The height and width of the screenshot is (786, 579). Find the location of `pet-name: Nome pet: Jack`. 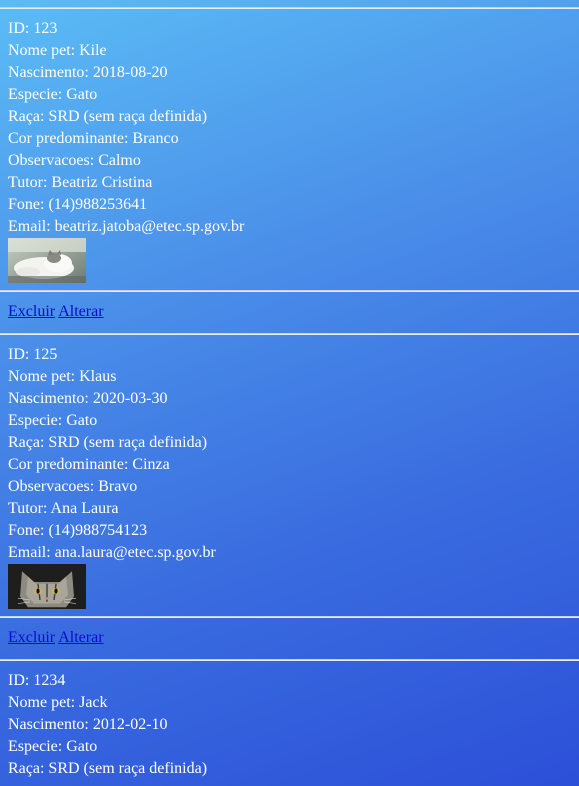

pet-name: Nome pet: Jack is located at coordinates (58, 702).